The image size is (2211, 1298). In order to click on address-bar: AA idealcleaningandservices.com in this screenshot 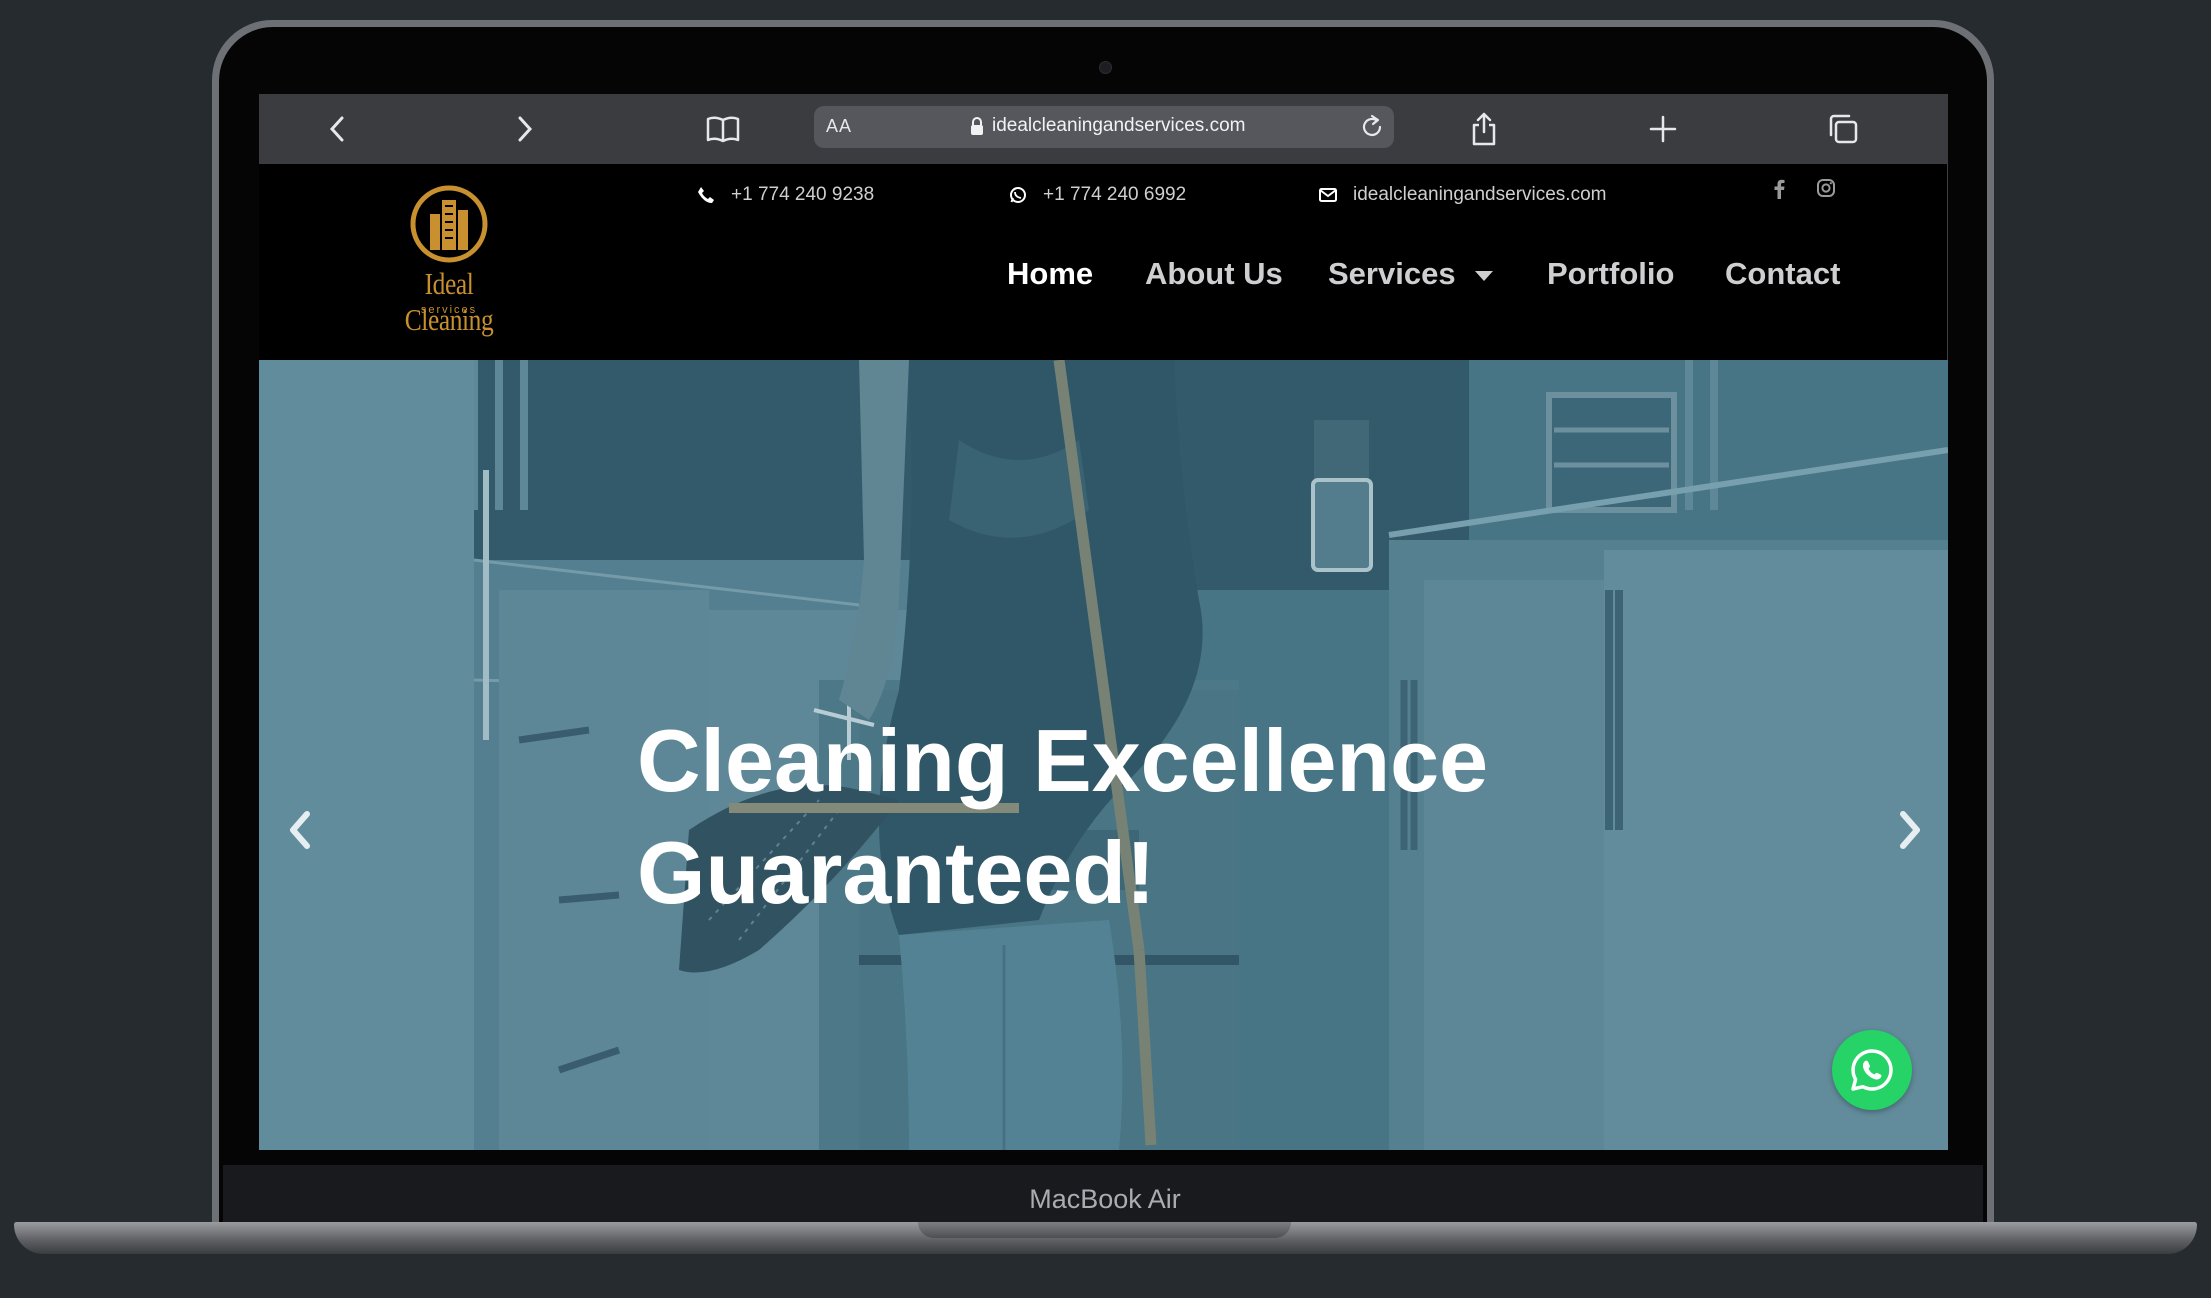, I will do `click(1104, 127)`.